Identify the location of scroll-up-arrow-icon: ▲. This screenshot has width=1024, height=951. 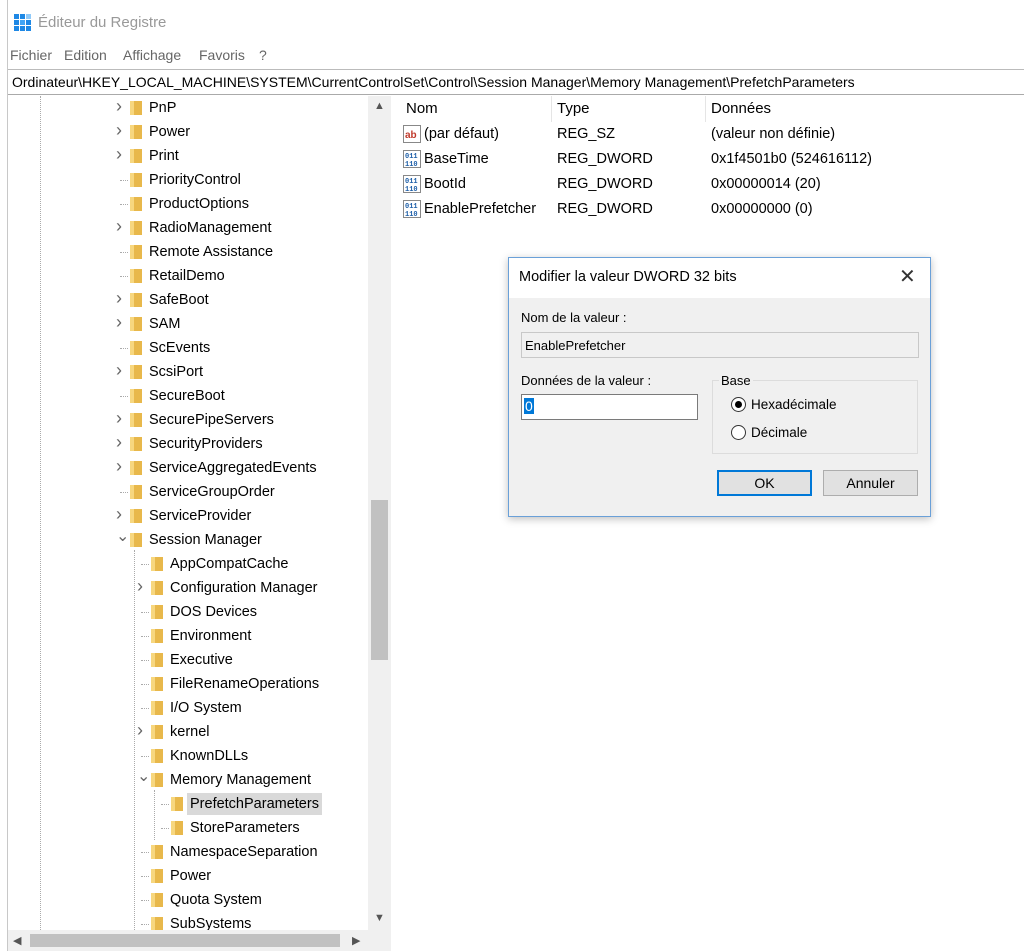
(379, 106).